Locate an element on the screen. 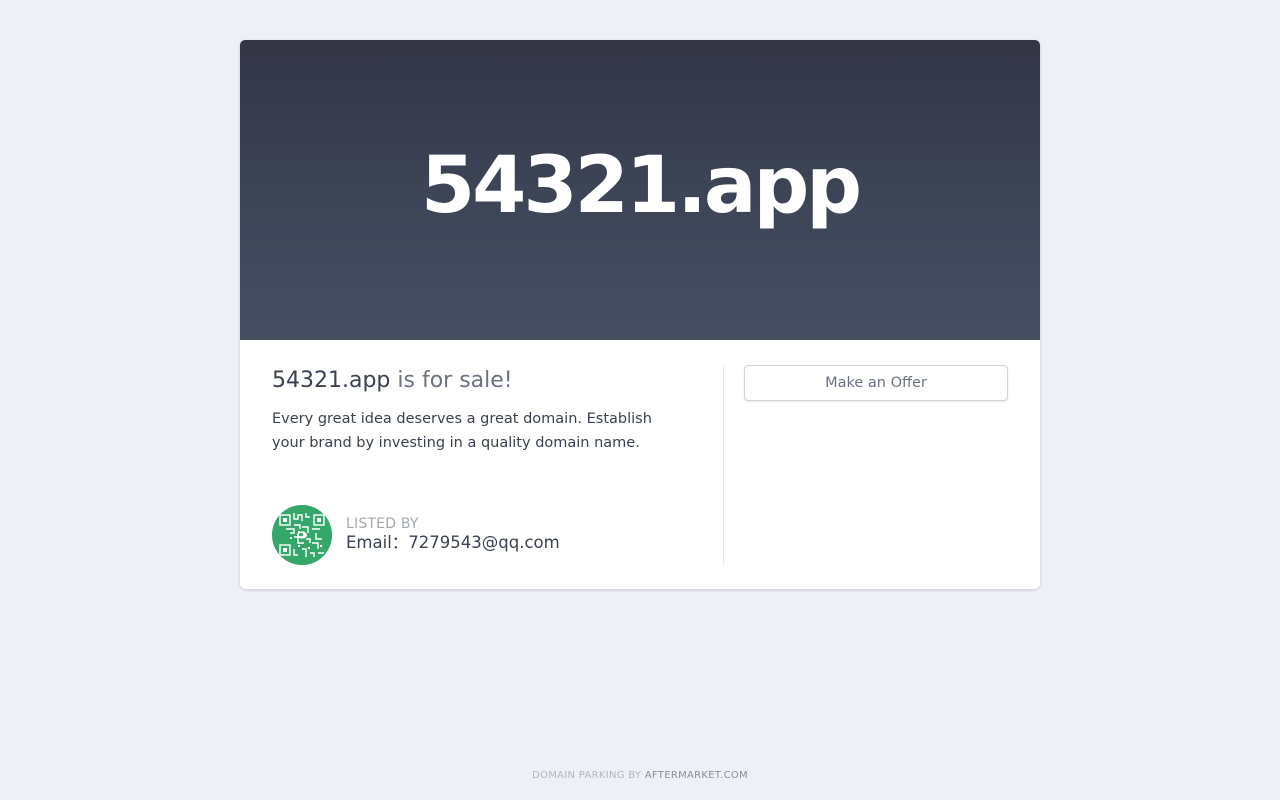 The width and height of the screenshot is (1280, 800). qr-code-avatar-icon is located at coordinates (302, 535).